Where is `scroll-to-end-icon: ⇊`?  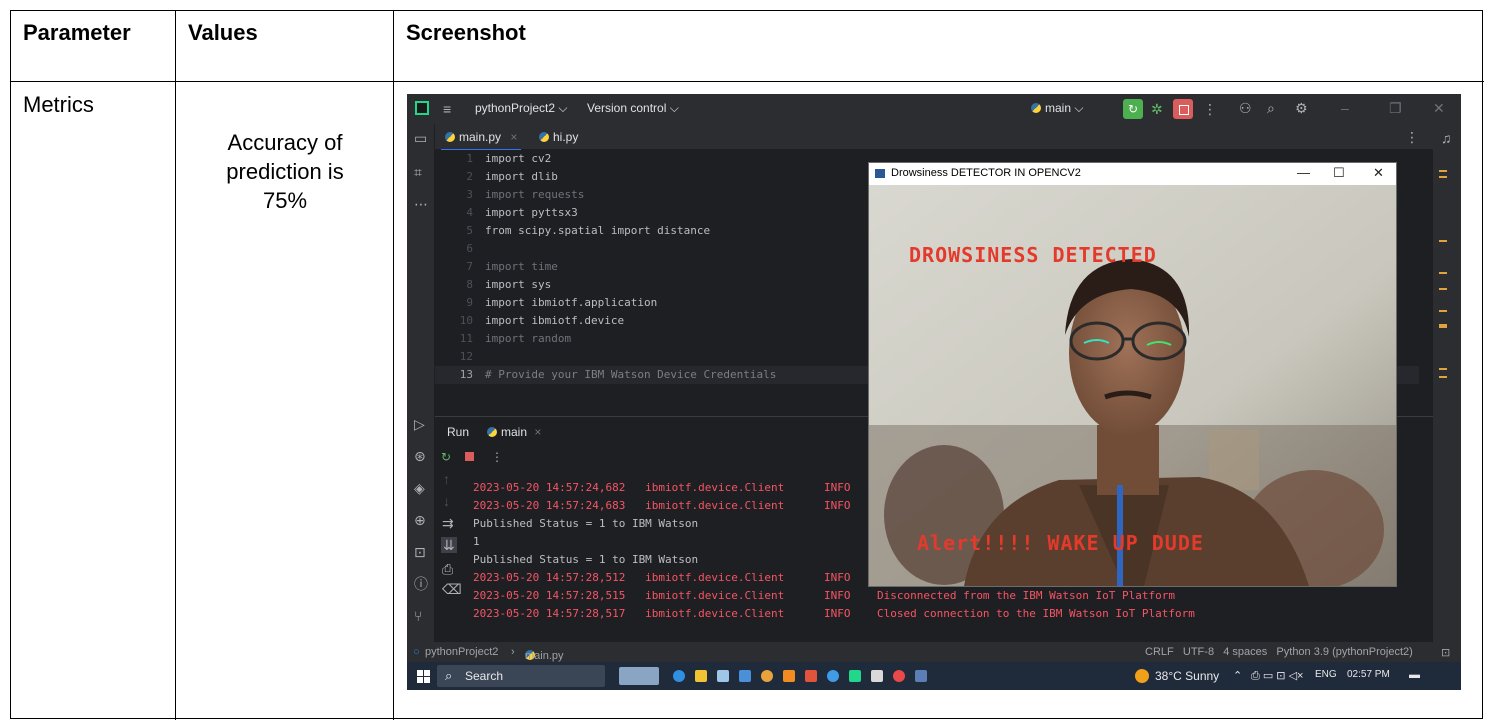 scroll-to-end-icon: ⇊ is located at coordinates (449, 545).